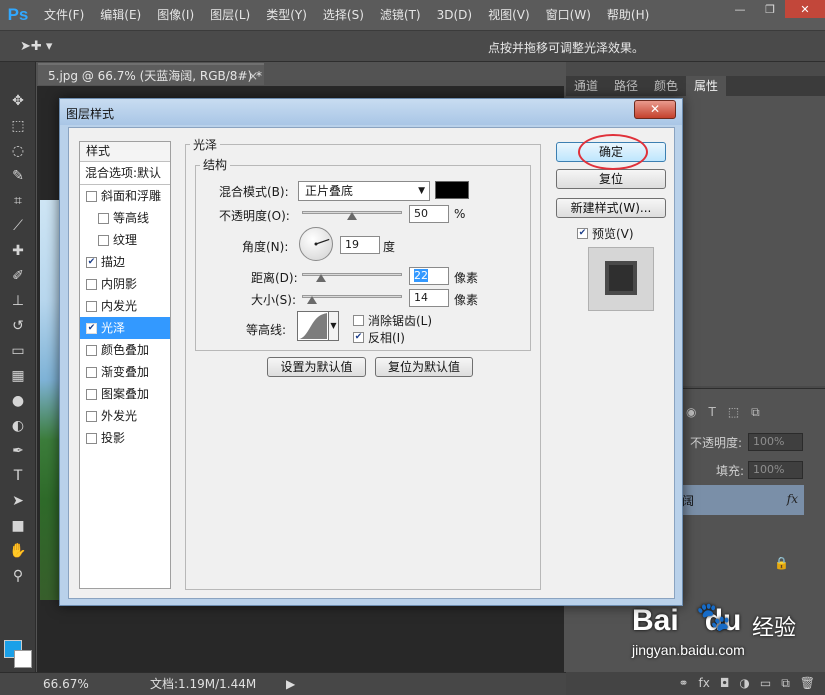  I want to click on eraser-icon: ▭, so click(18, 350).